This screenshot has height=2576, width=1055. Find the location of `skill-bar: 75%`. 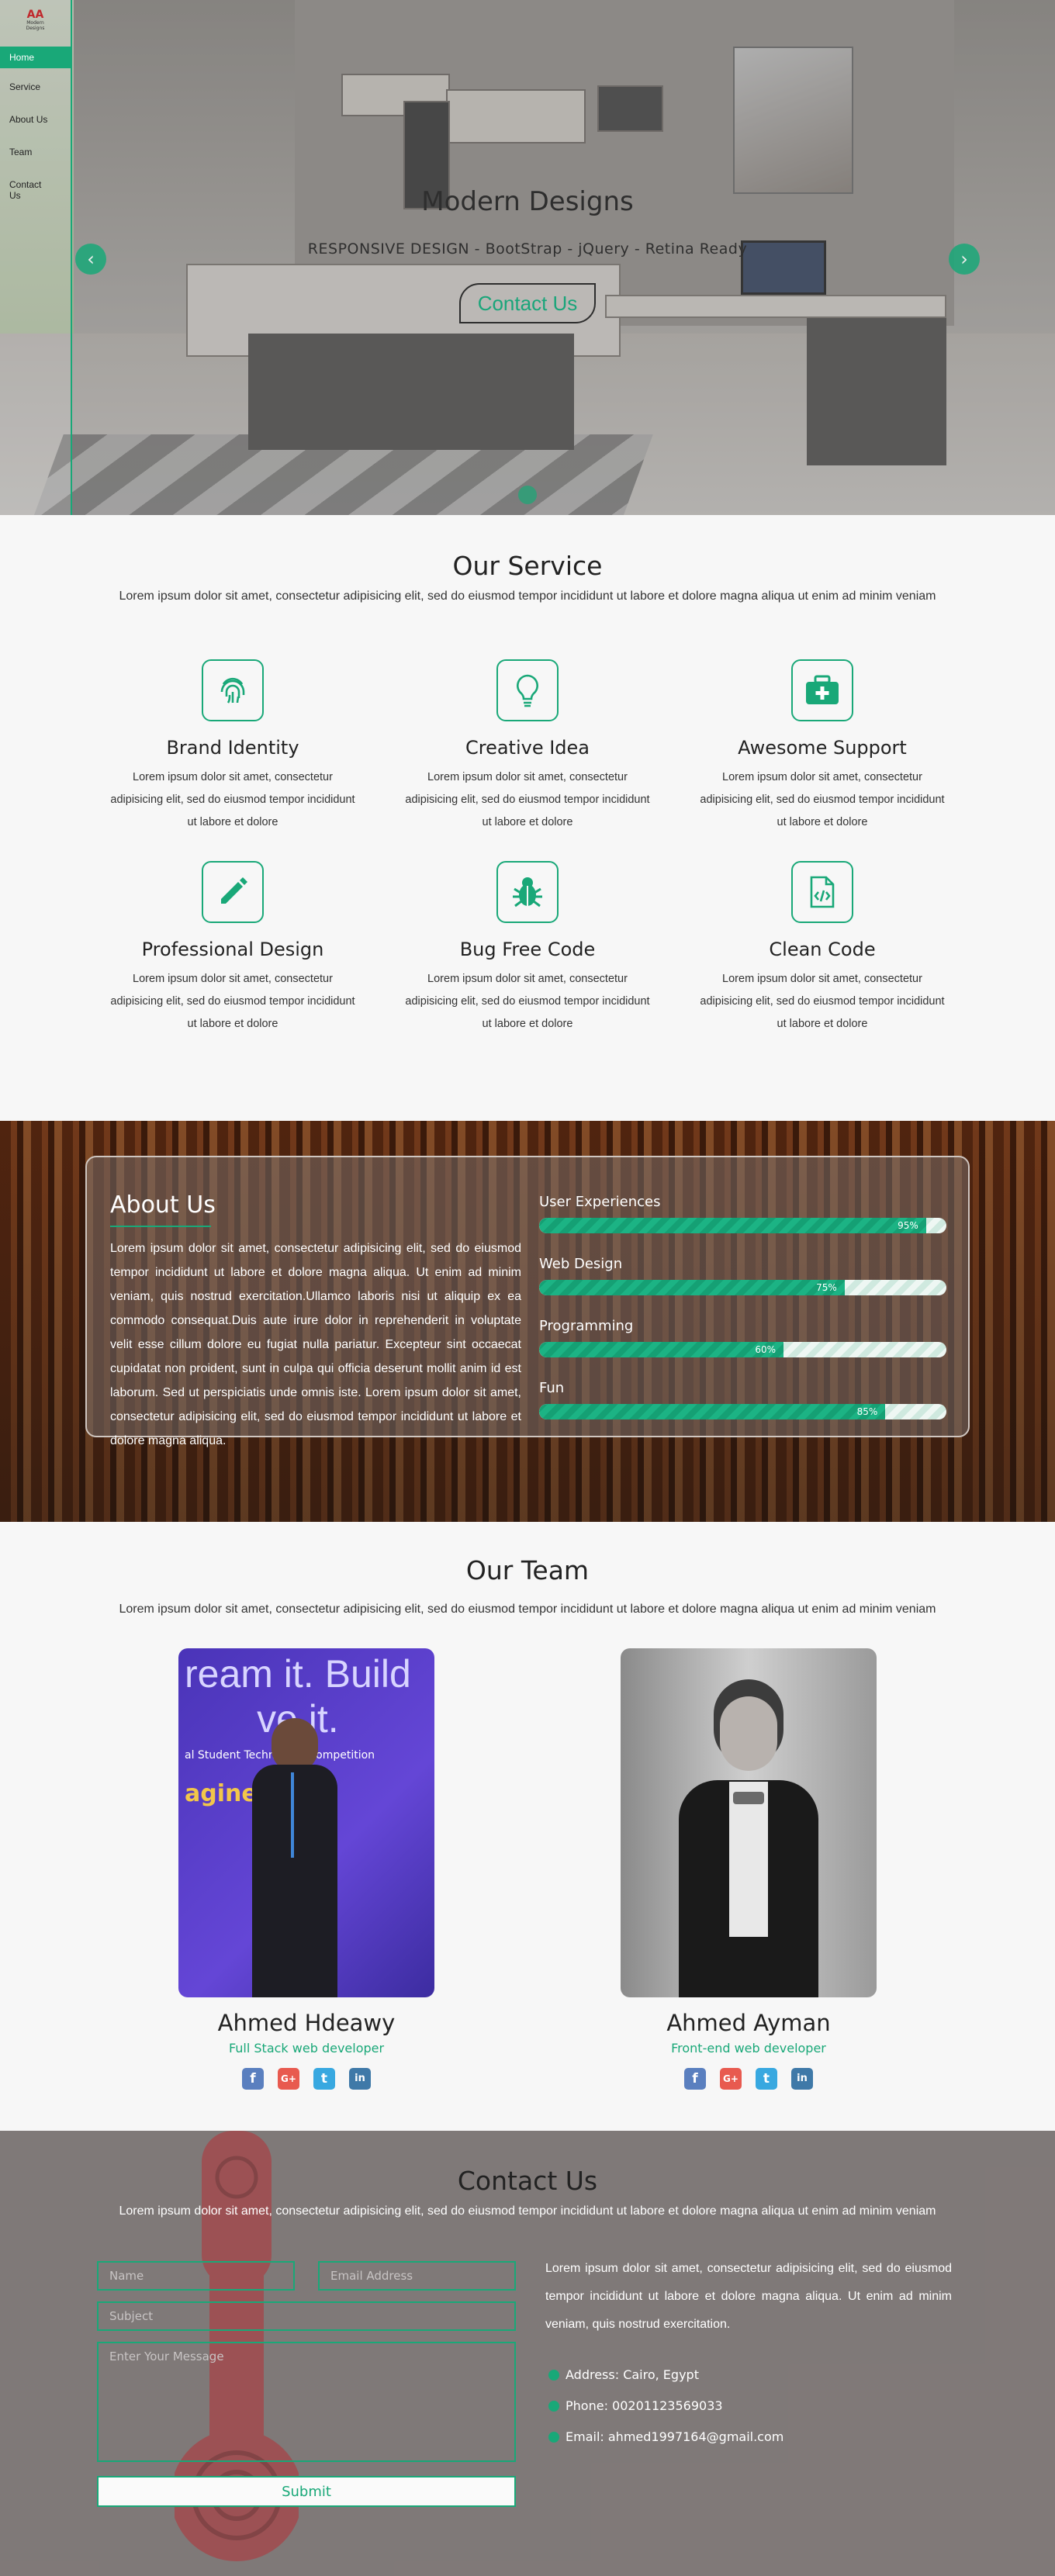

skill-bar: 75% is located at coordinates (742, 1287).